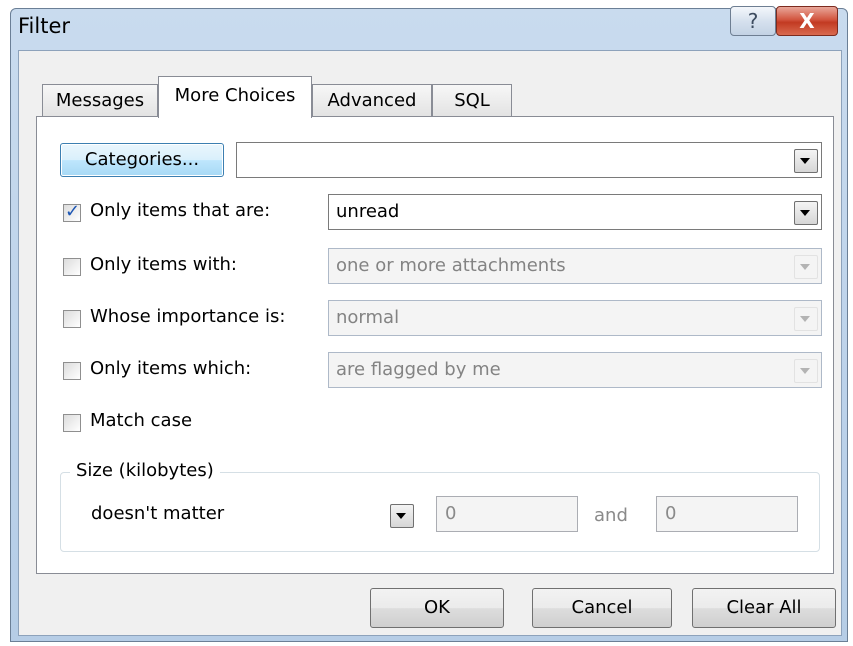 This screenshot has height=646, width=853. What do you see at coordinates (368, 317) in the screenshot?
I see `whose-importance-value: normal` at bounding box center [368, 317].